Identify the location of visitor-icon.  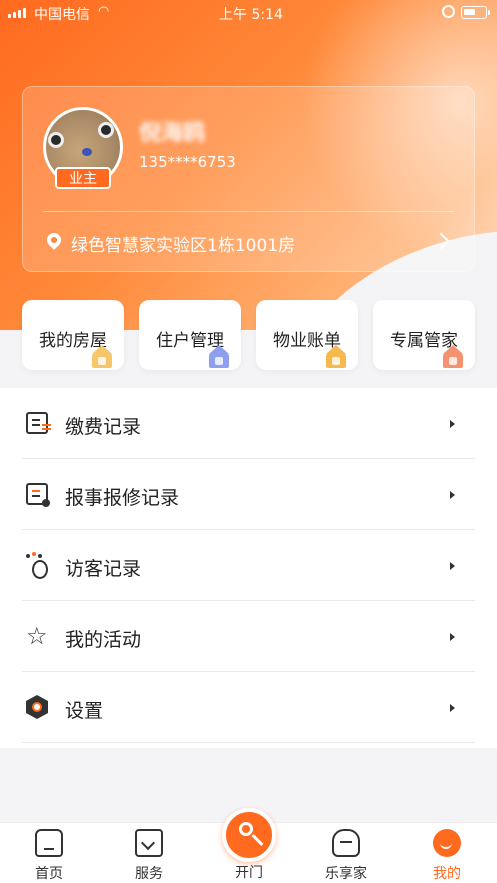
(37, 566).